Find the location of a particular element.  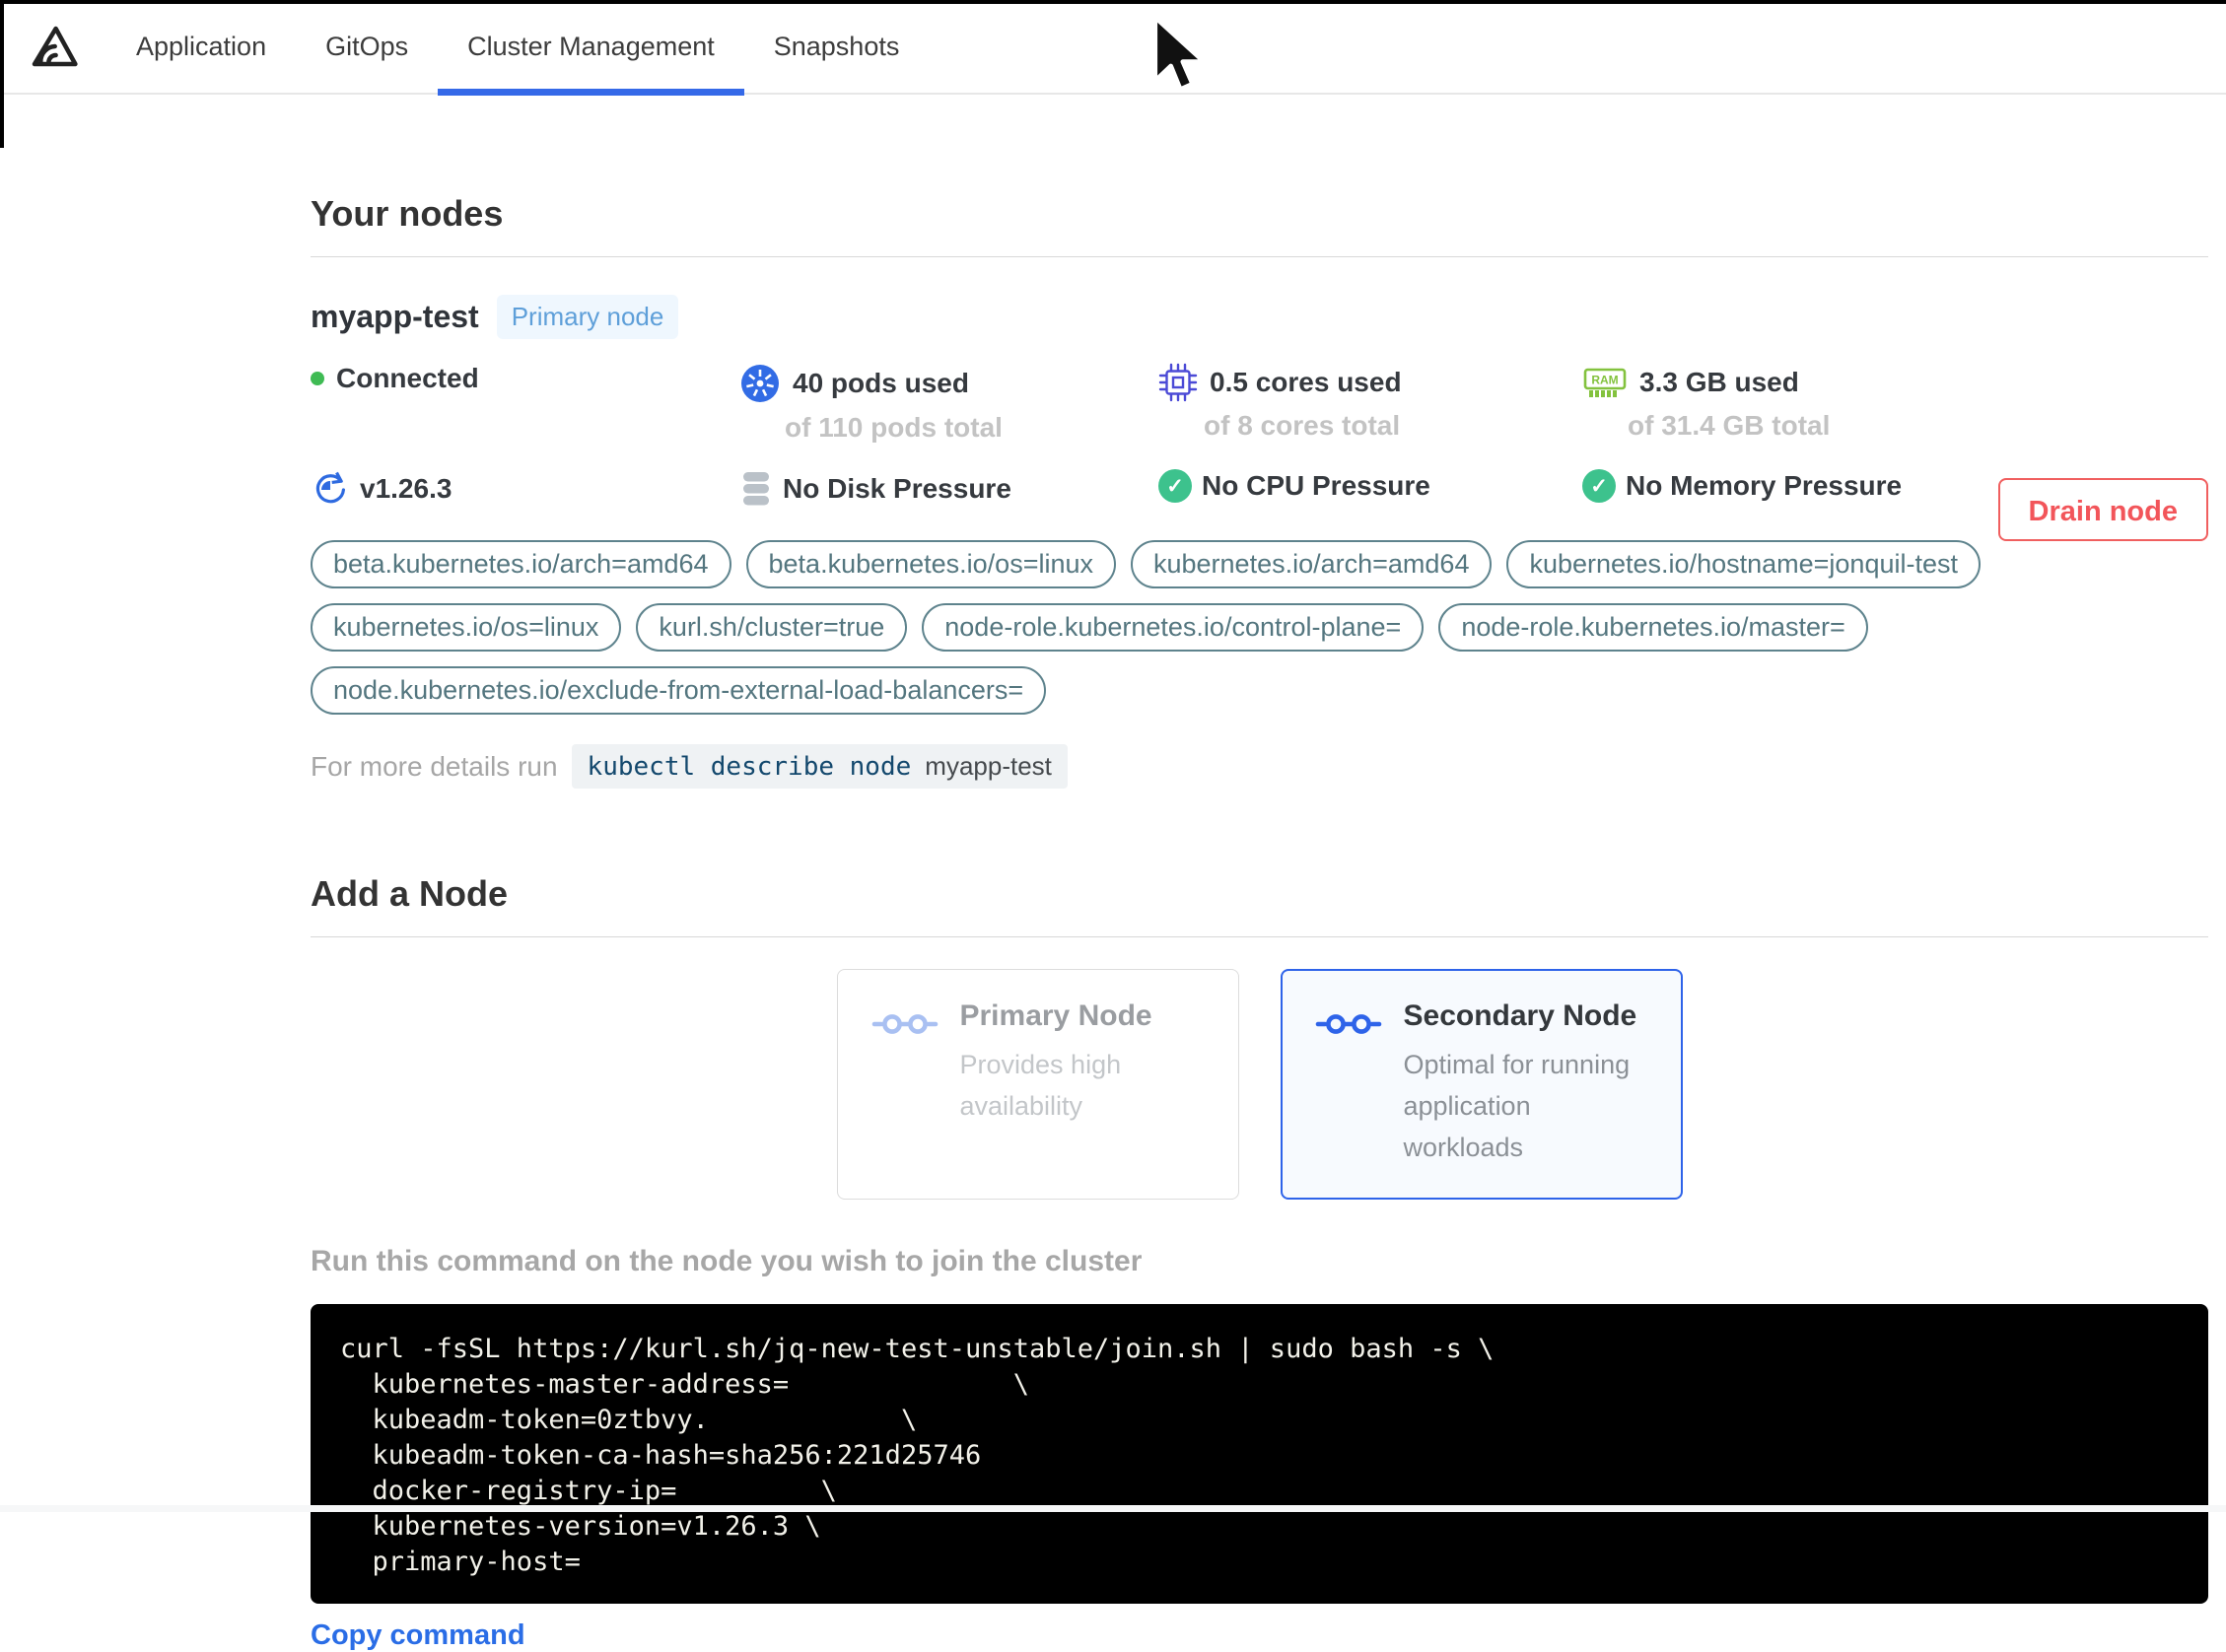

terminal-line: docker-registry-ip= \ is located at coordinates (588, 1490).